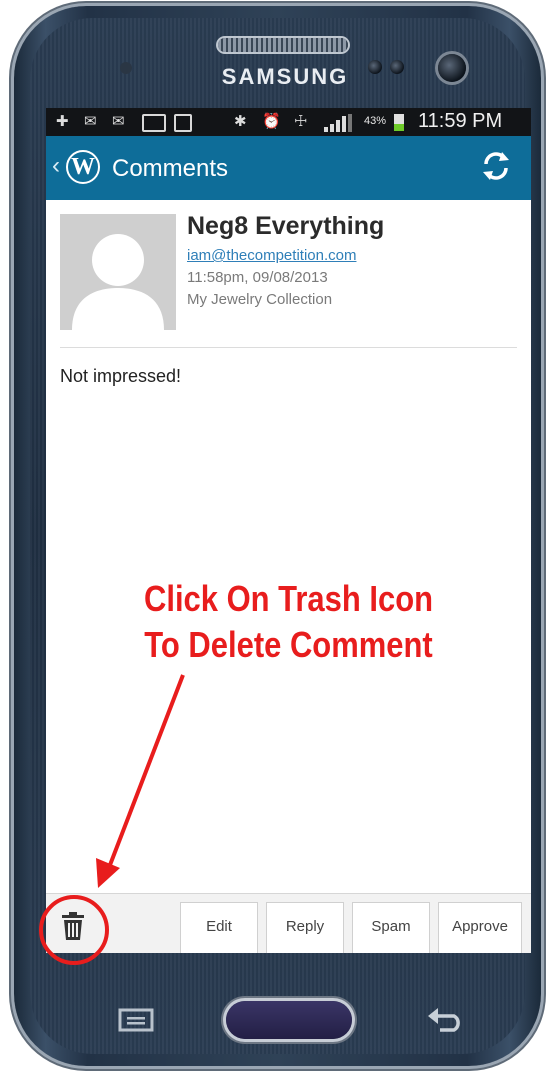 The height and width of the screenshot is (1072, 555). What do you see at coordinates (286, 226) in the screenshot?
I see `comment-author: Neg8 Everything` at bounding box center [286, 226].